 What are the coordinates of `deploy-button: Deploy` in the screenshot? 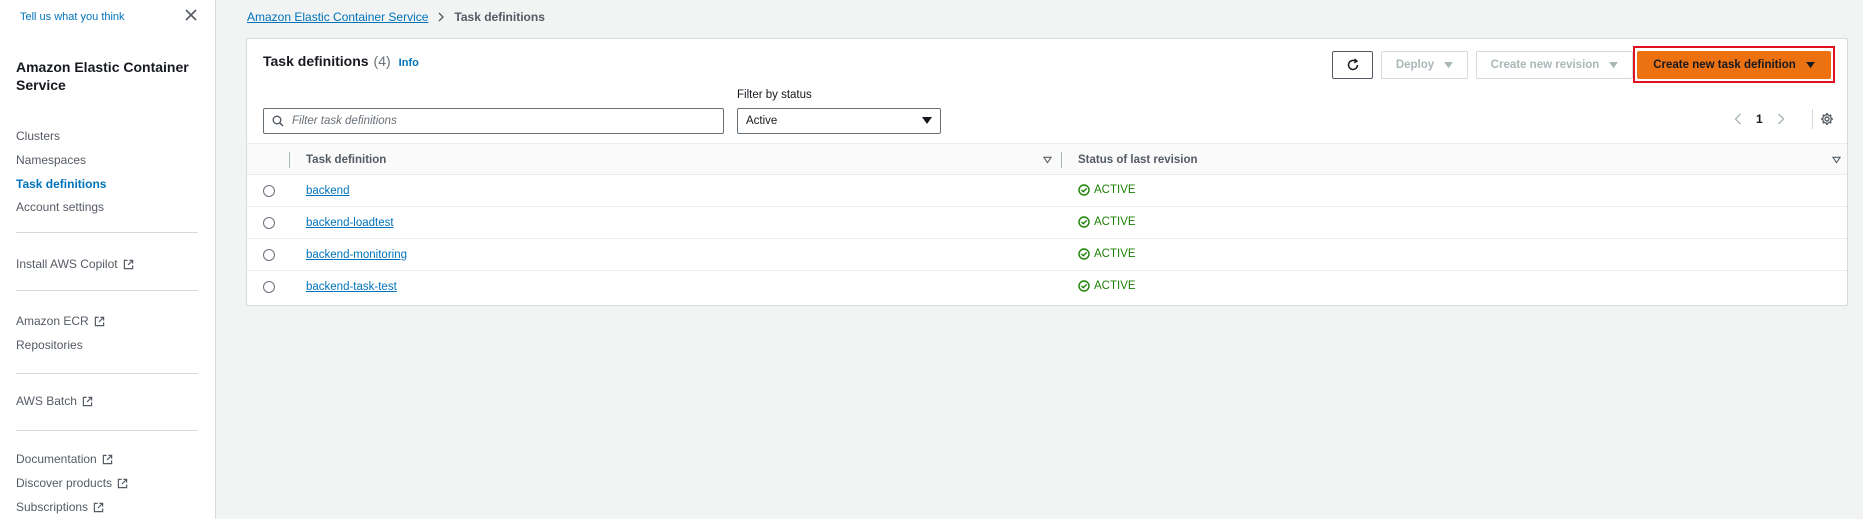 It's located at (1424, 65).